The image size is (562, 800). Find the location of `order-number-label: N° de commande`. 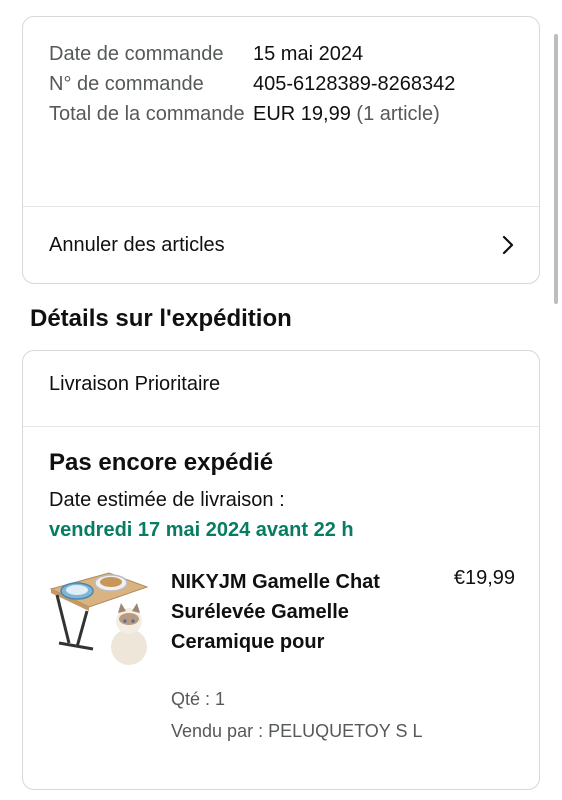

order-number-label: N° de commande is located at coordinates (126, 84).